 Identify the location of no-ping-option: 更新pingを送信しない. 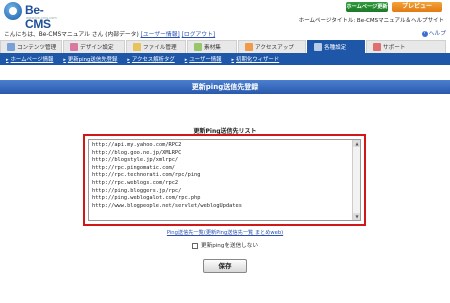
(225, 245).